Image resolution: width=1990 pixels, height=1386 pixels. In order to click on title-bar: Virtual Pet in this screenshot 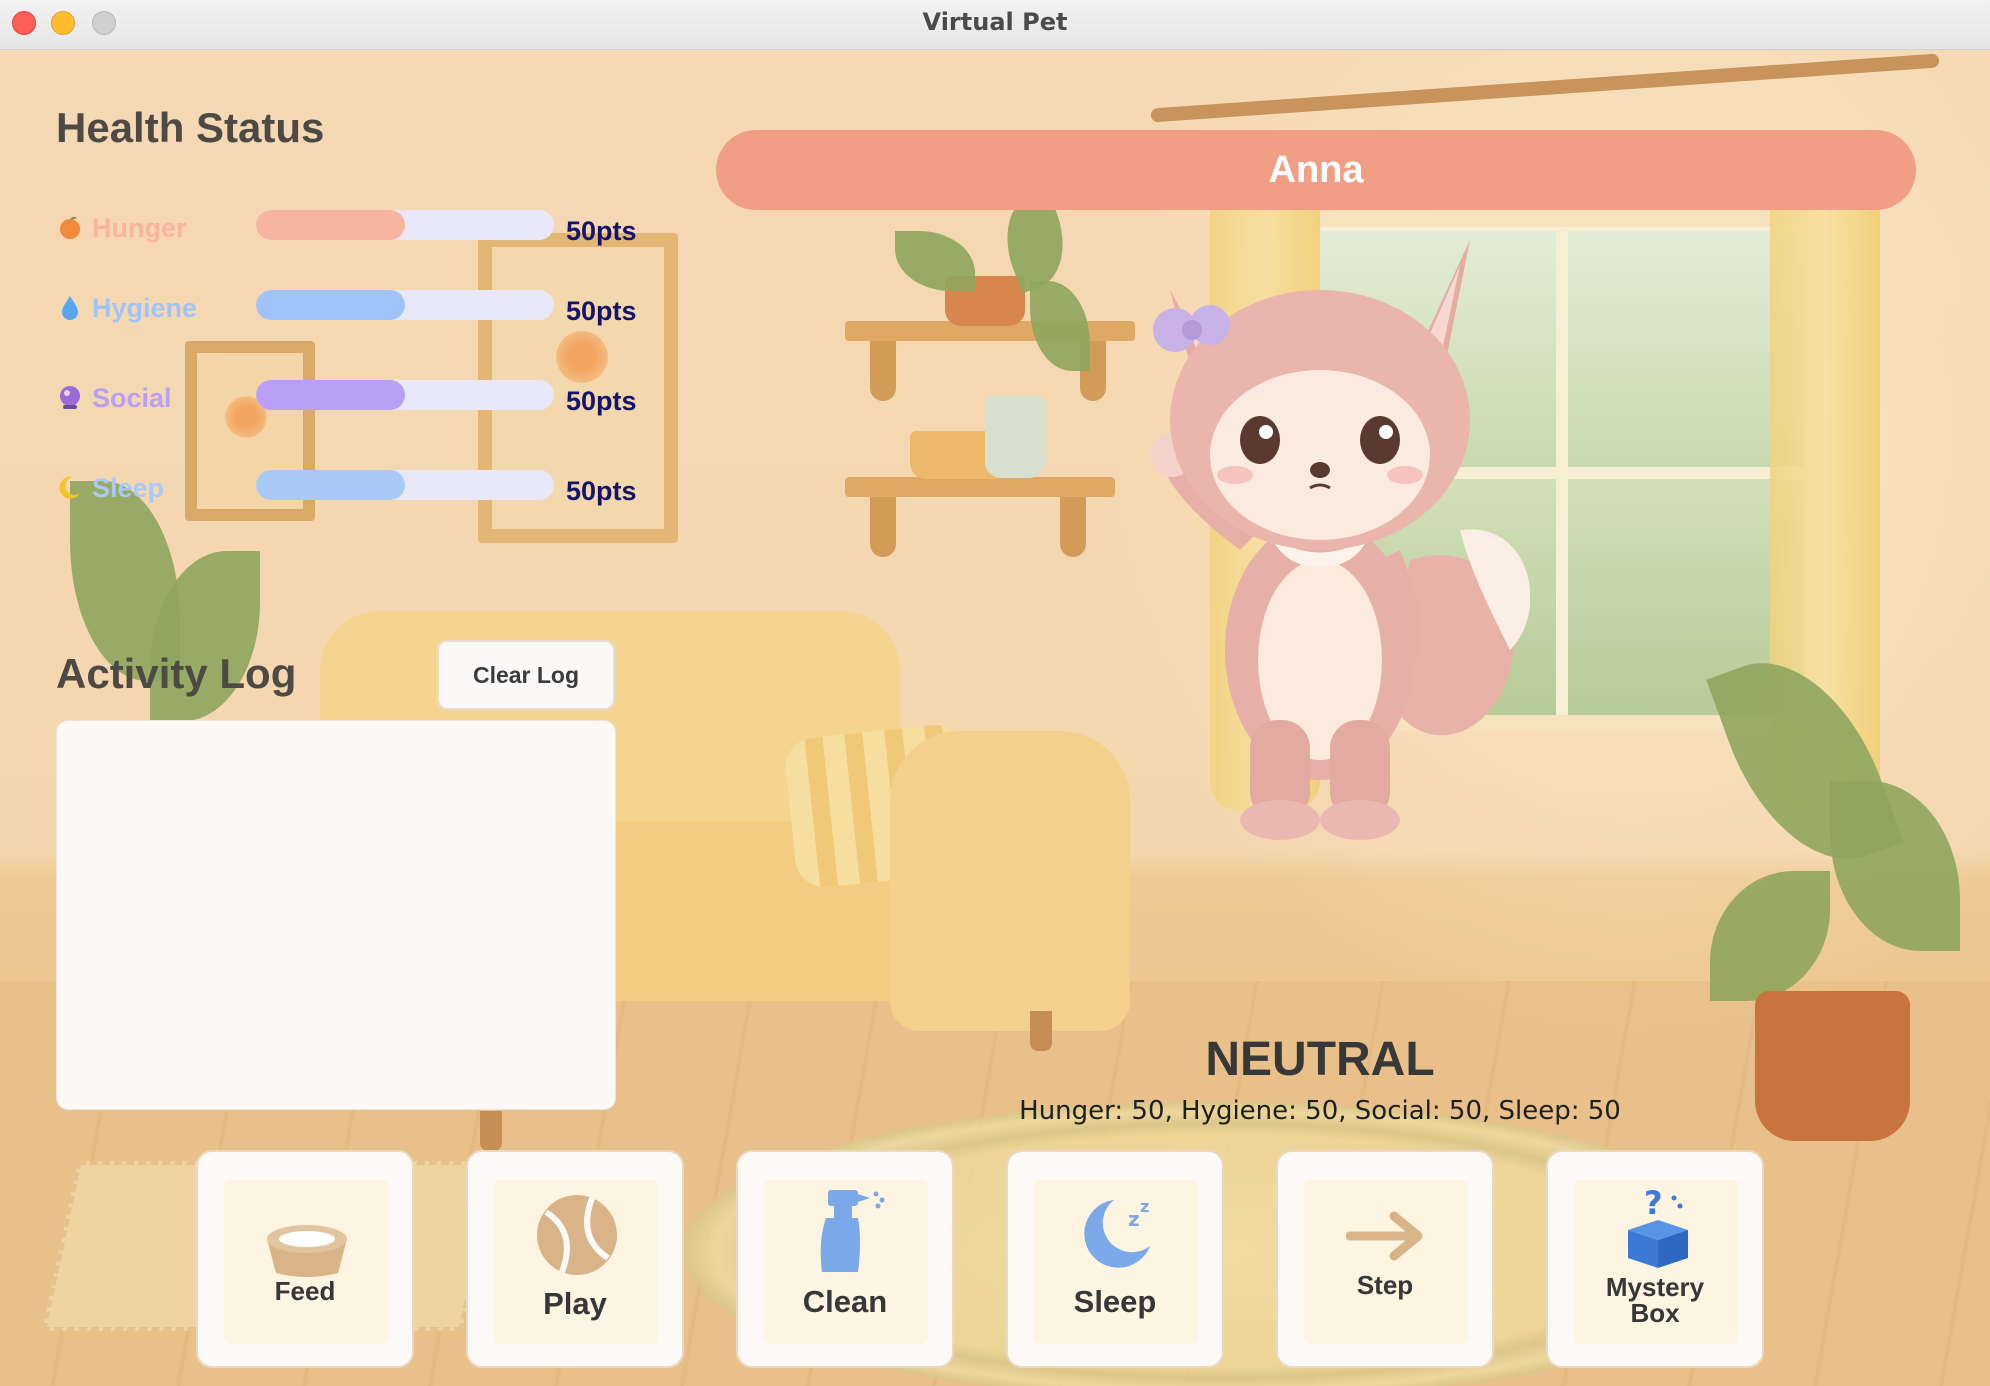, I will do `click(995, 25)`.